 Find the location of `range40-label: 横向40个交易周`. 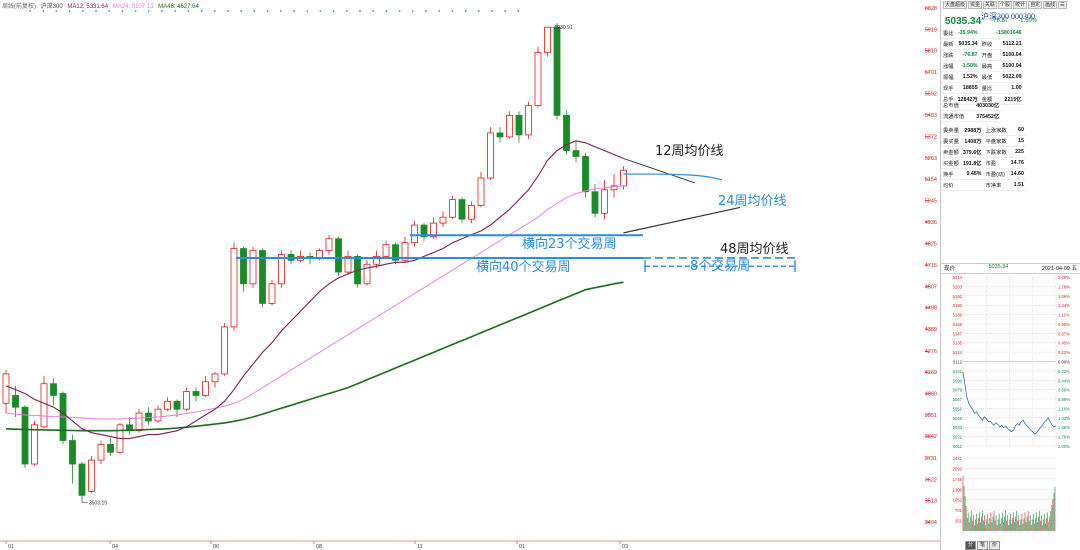

range40-label: 横向40个交易周 is located at coordinates (523, 267).